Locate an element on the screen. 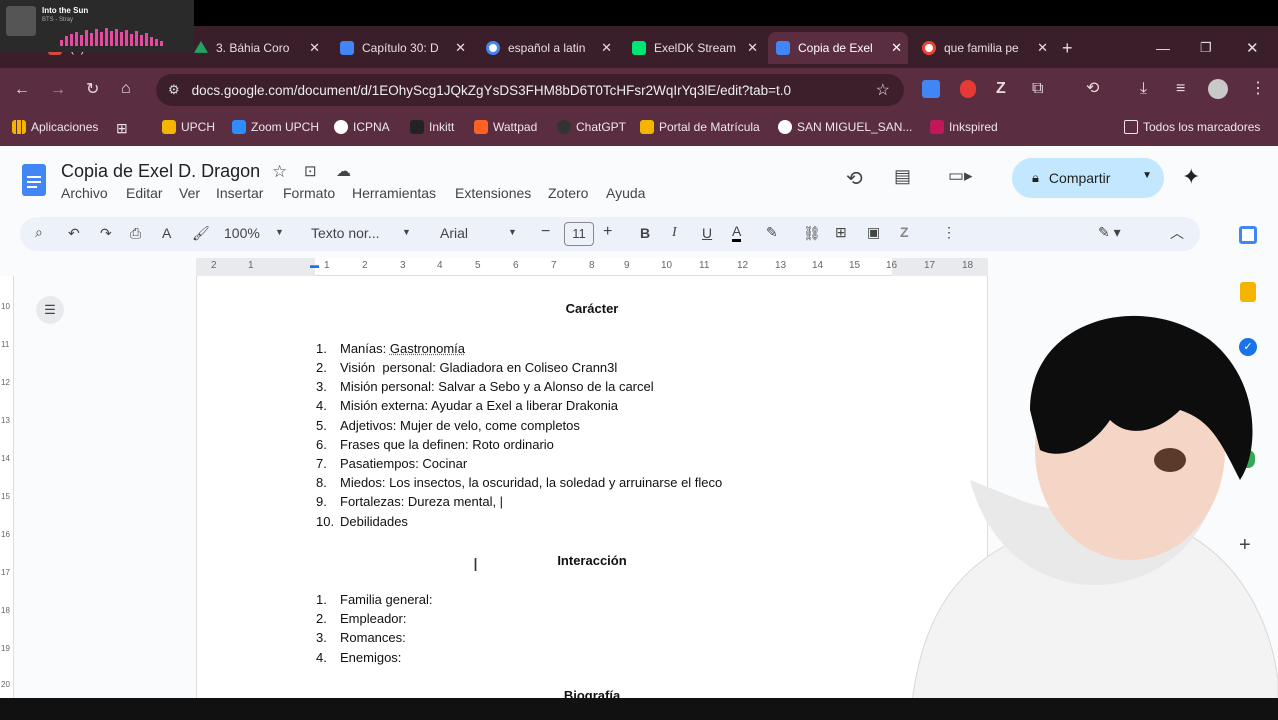 The width and height of the screenshot is (1278, 720). bold-icon: B is located at coordinates (645, 233).